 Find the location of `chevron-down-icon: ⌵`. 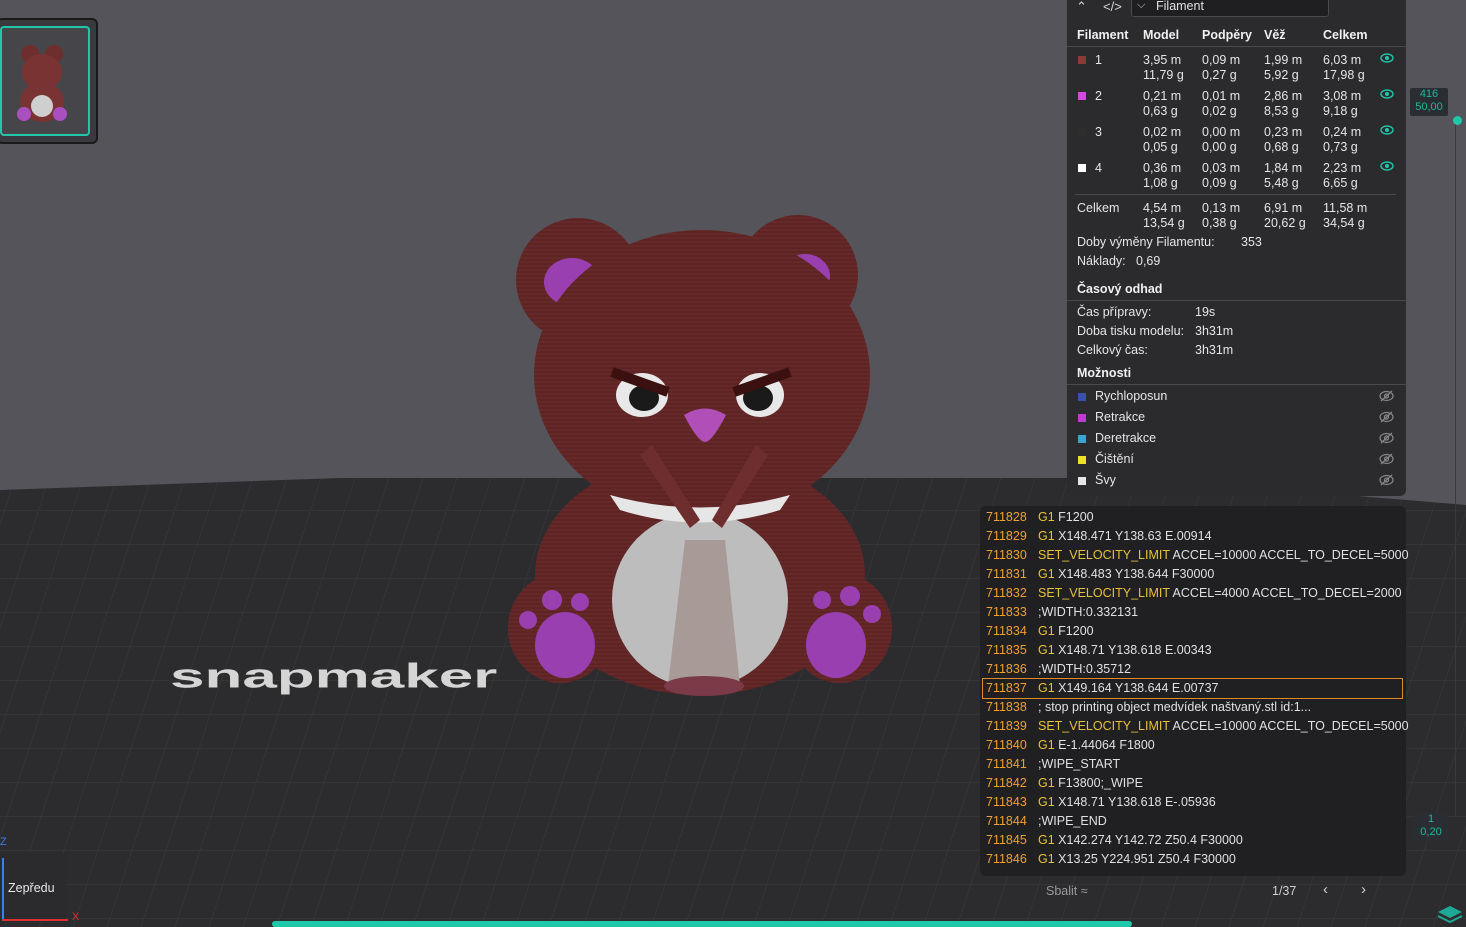

chevron-down-icon: ⌵ is located at coordinates (1141, 5).